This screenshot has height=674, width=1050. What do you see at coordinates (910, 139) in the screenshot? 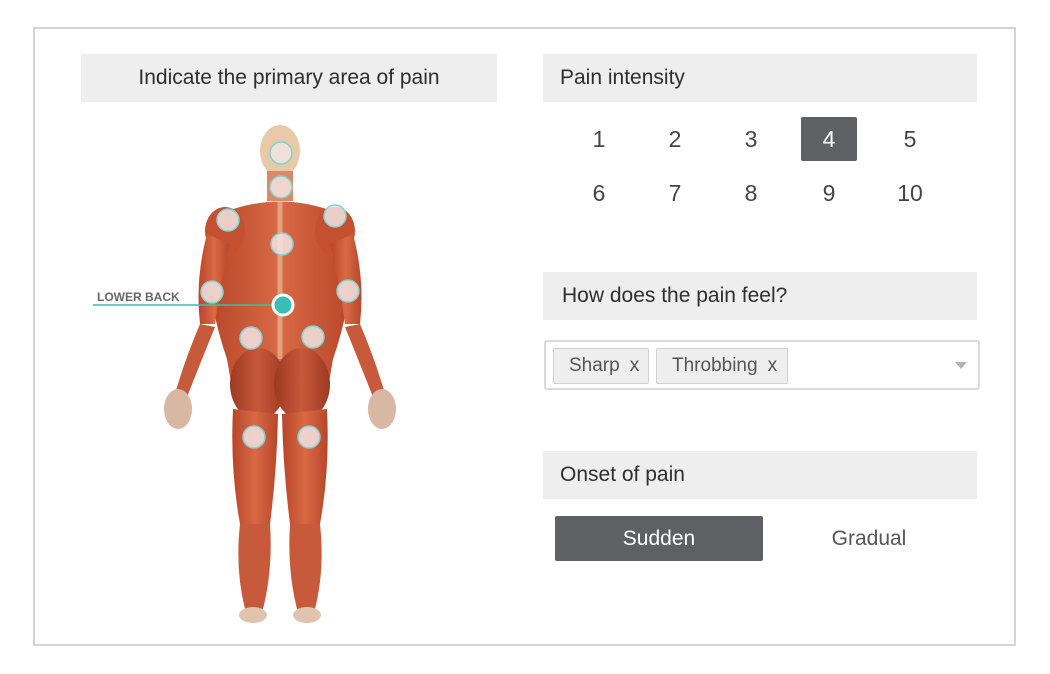
I see `intensity-option: 5` at bounding box center [910, 139].